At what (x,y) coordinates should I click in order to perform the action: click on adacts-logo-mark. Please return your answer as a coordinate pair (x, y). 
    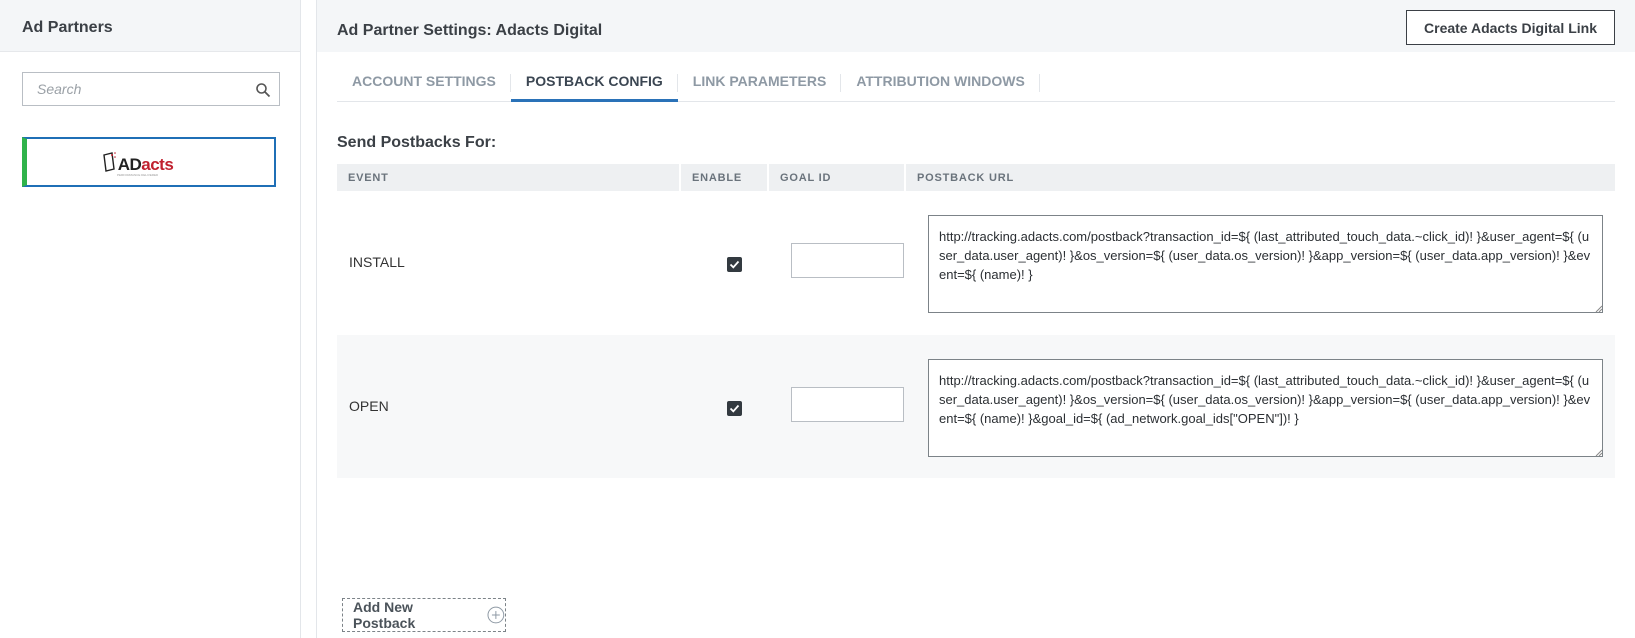
    Looking at the image, I should click on (109, 162).